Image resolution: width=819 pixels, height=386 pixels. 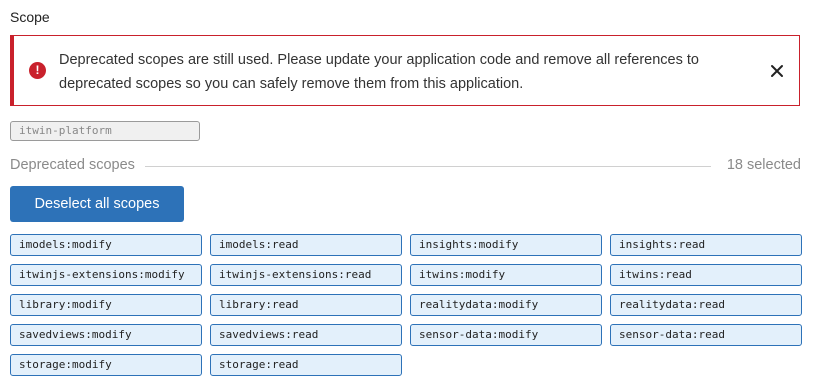 I want to click on deprecated-scopes-header: Deprecated scopes 18 selected, so click(x=405, y=166).